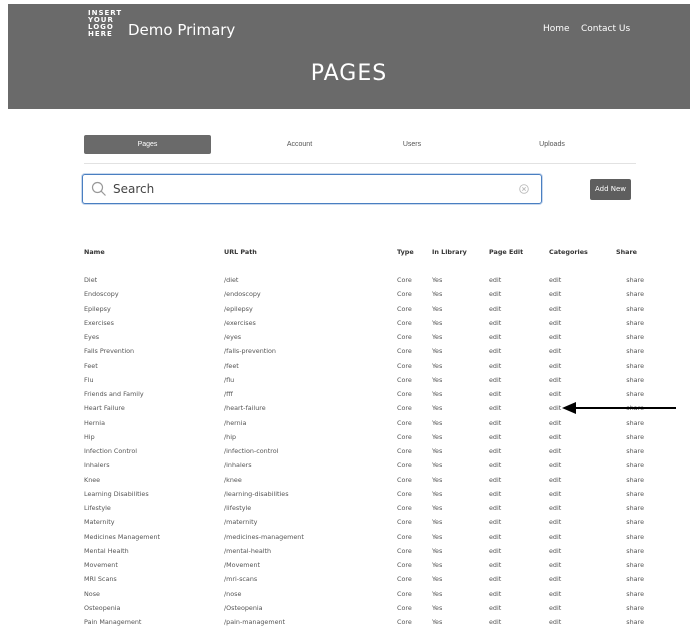 The height and width of the screenshot is (634, 692). Describe the element at coordinates (630, 258) in the screenshot. I see `column-header-share: Share` at that location.